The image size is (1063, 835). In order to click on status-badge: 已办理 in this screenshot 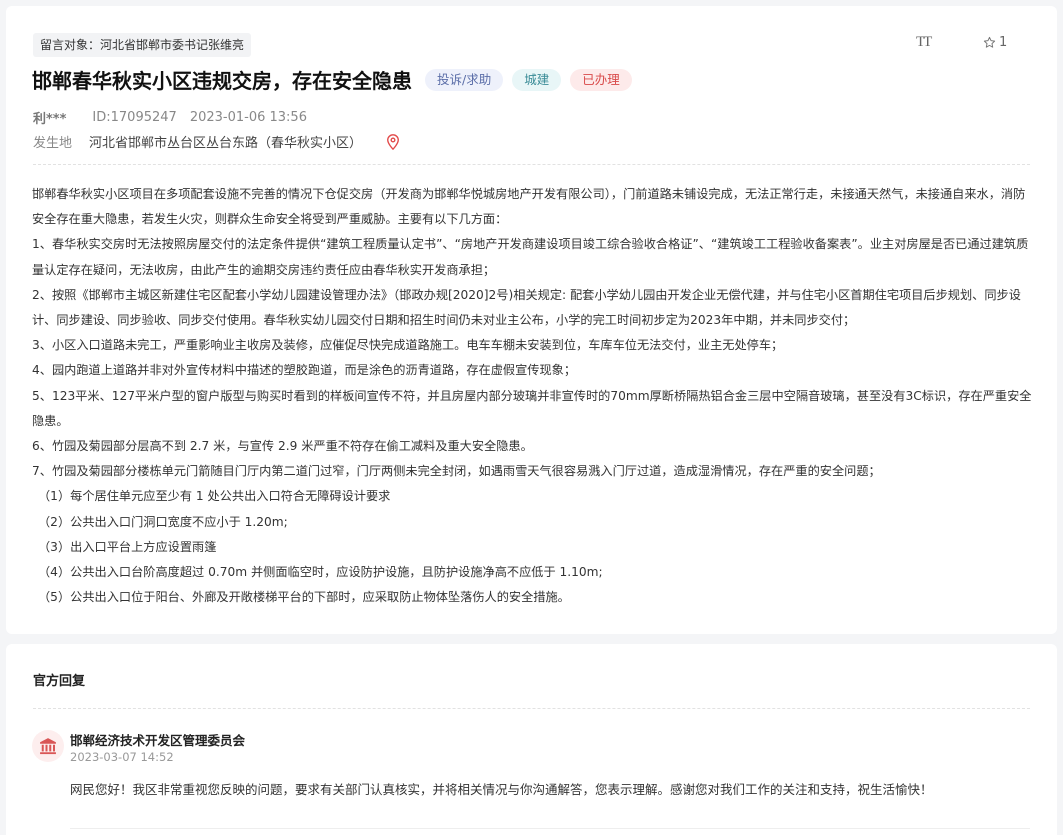, I will do `click(601, 79)`.